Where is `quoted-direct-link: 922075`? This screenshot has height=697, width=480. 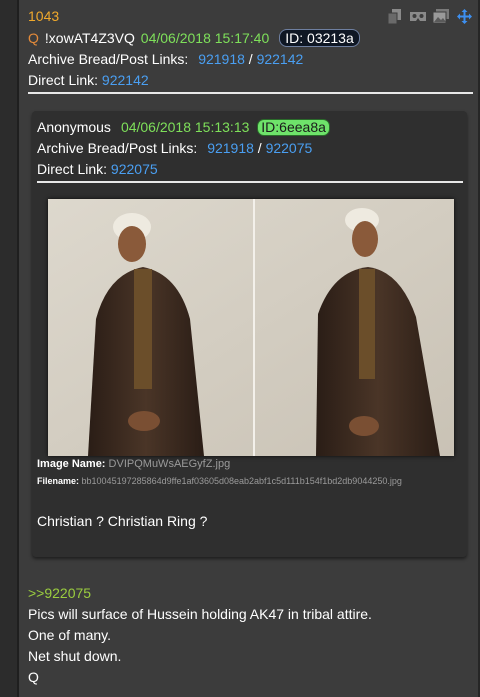 quoted-direct-link: 922075 is located at coordinates (134, 169).